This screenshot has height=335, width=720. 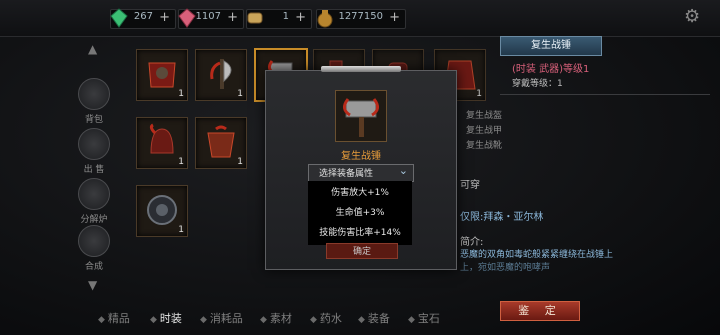 What do you see at coordinates (403, 170) in the screenshot?
I see `chevron-down-icon: ⌄` at bounding box center [403, 170].